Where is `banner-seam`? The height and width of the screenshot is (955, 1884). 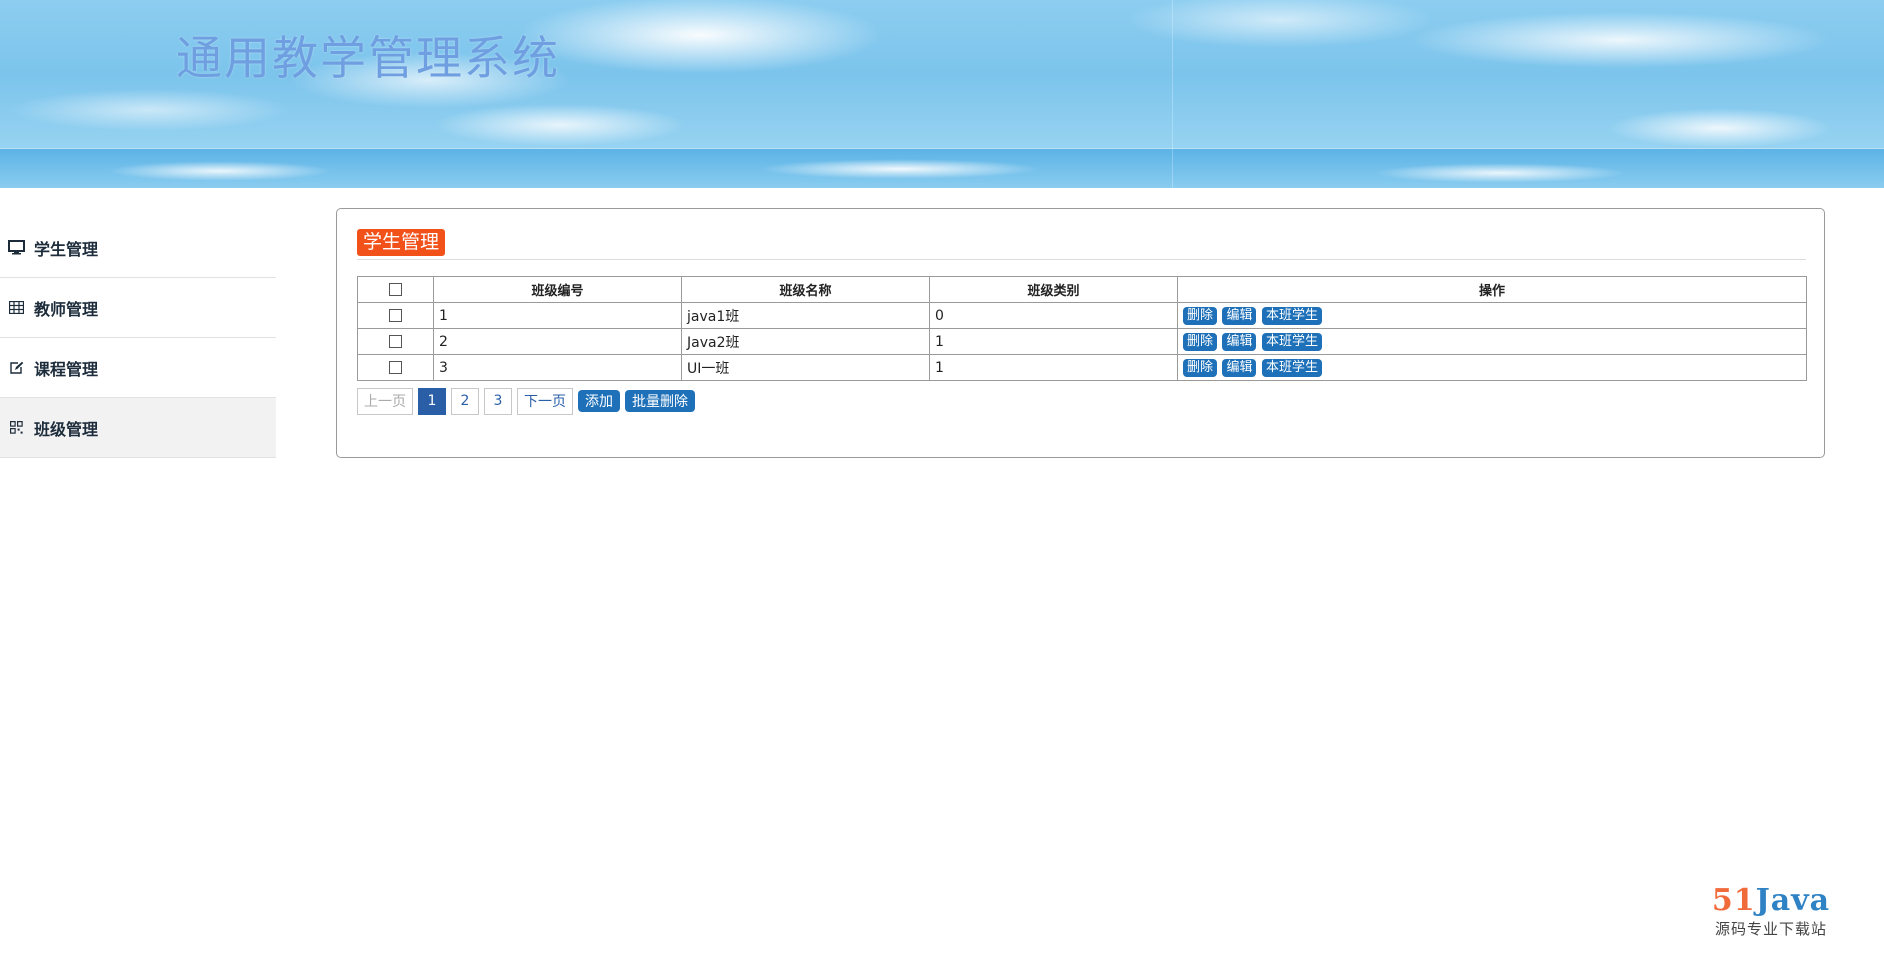
banner-seam is located at coordinates (1172, 94).